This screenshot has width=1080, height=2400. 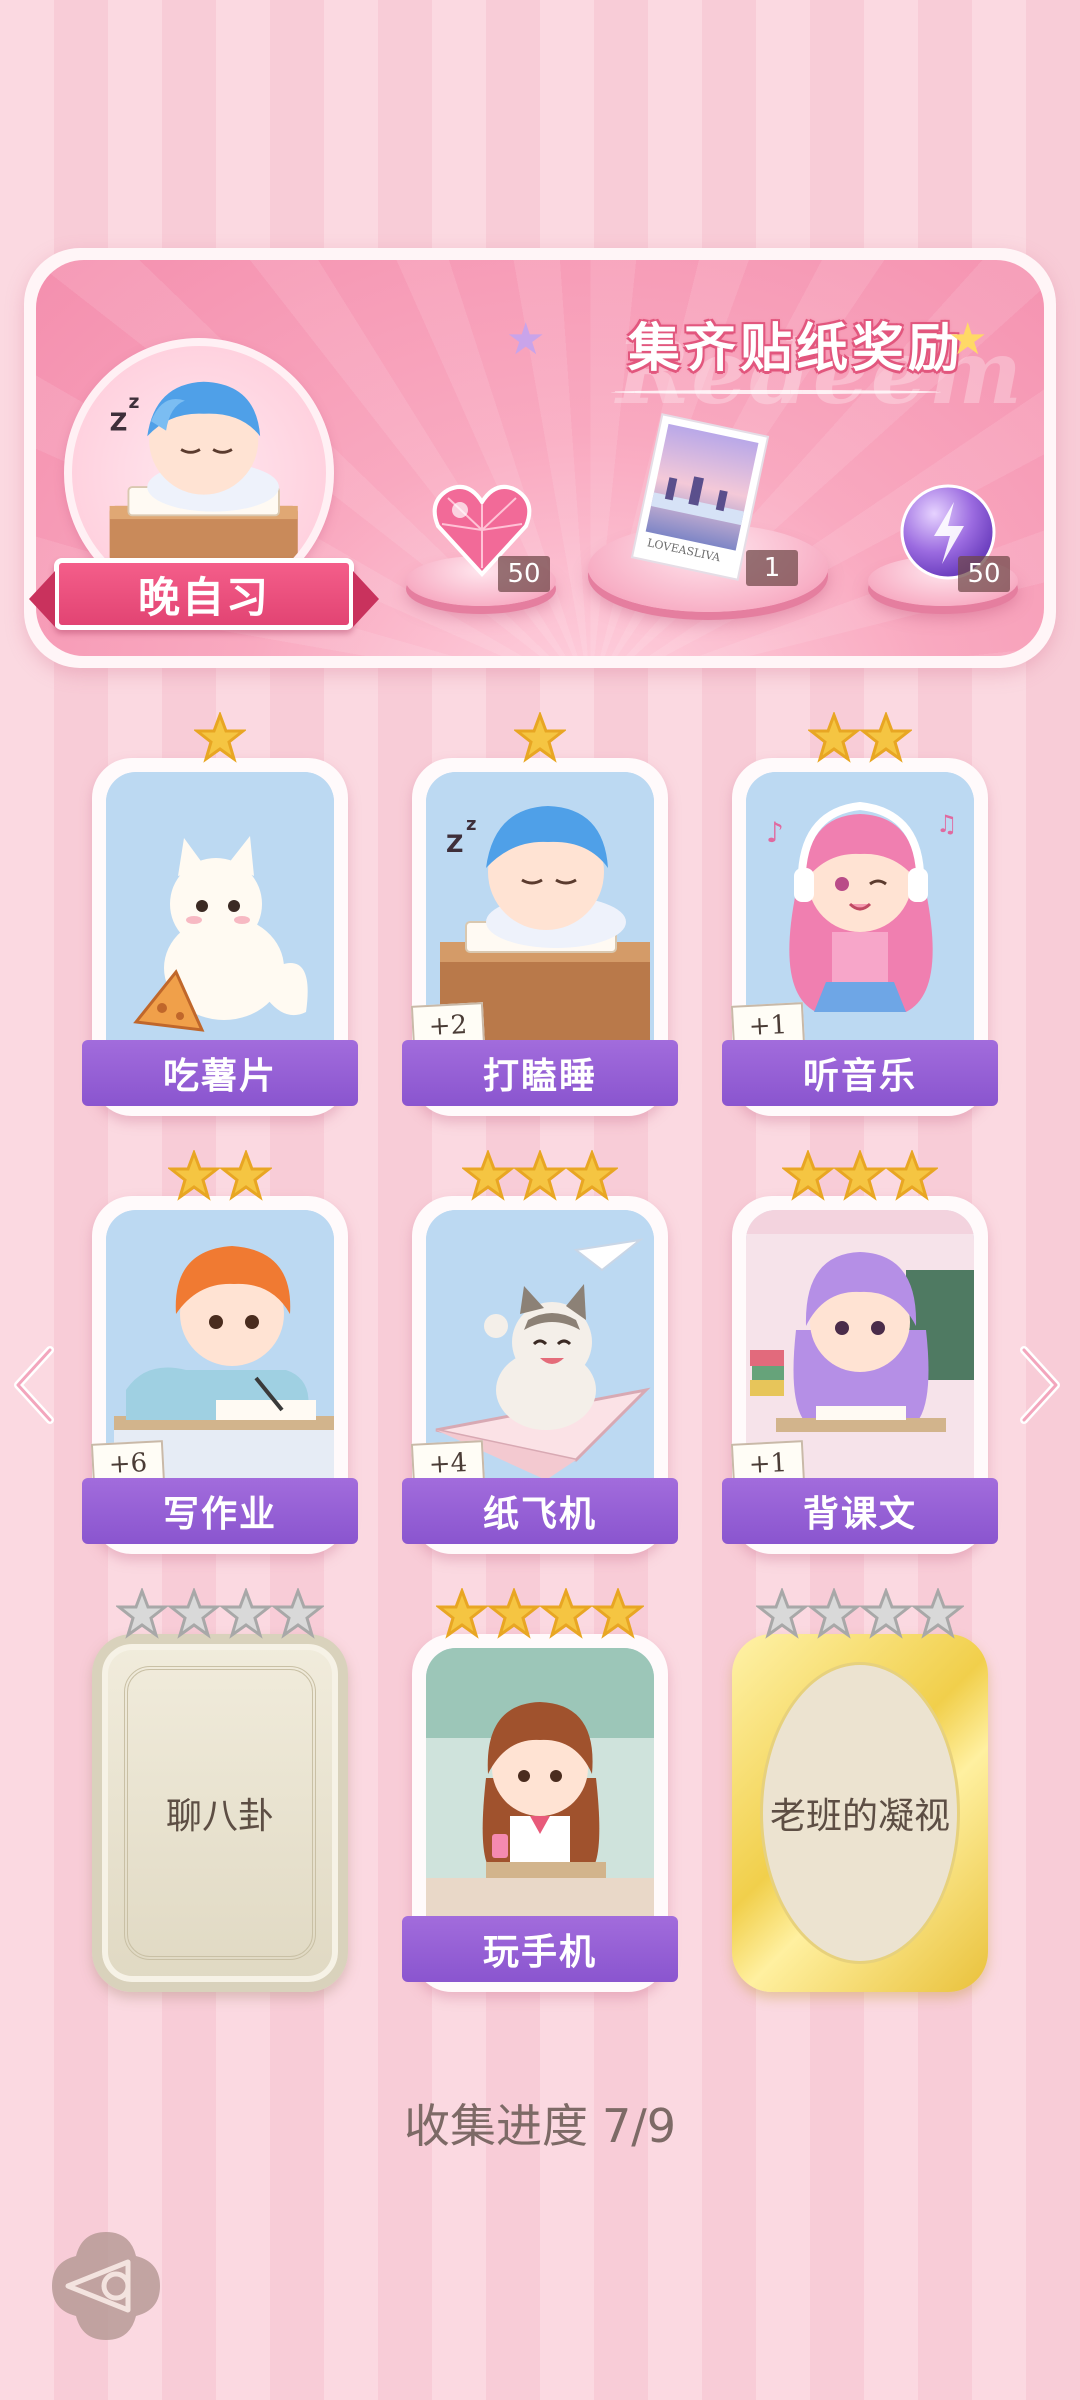 I want to click on sticker-card: 玩手机, so click(x=540, y=1790).